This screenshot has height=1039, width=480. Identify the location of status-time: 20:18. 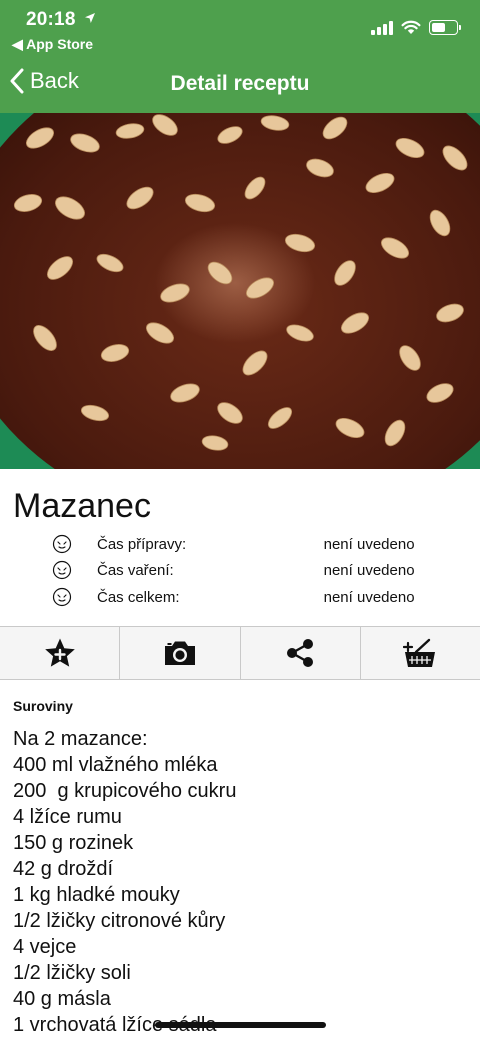
(51, 19).